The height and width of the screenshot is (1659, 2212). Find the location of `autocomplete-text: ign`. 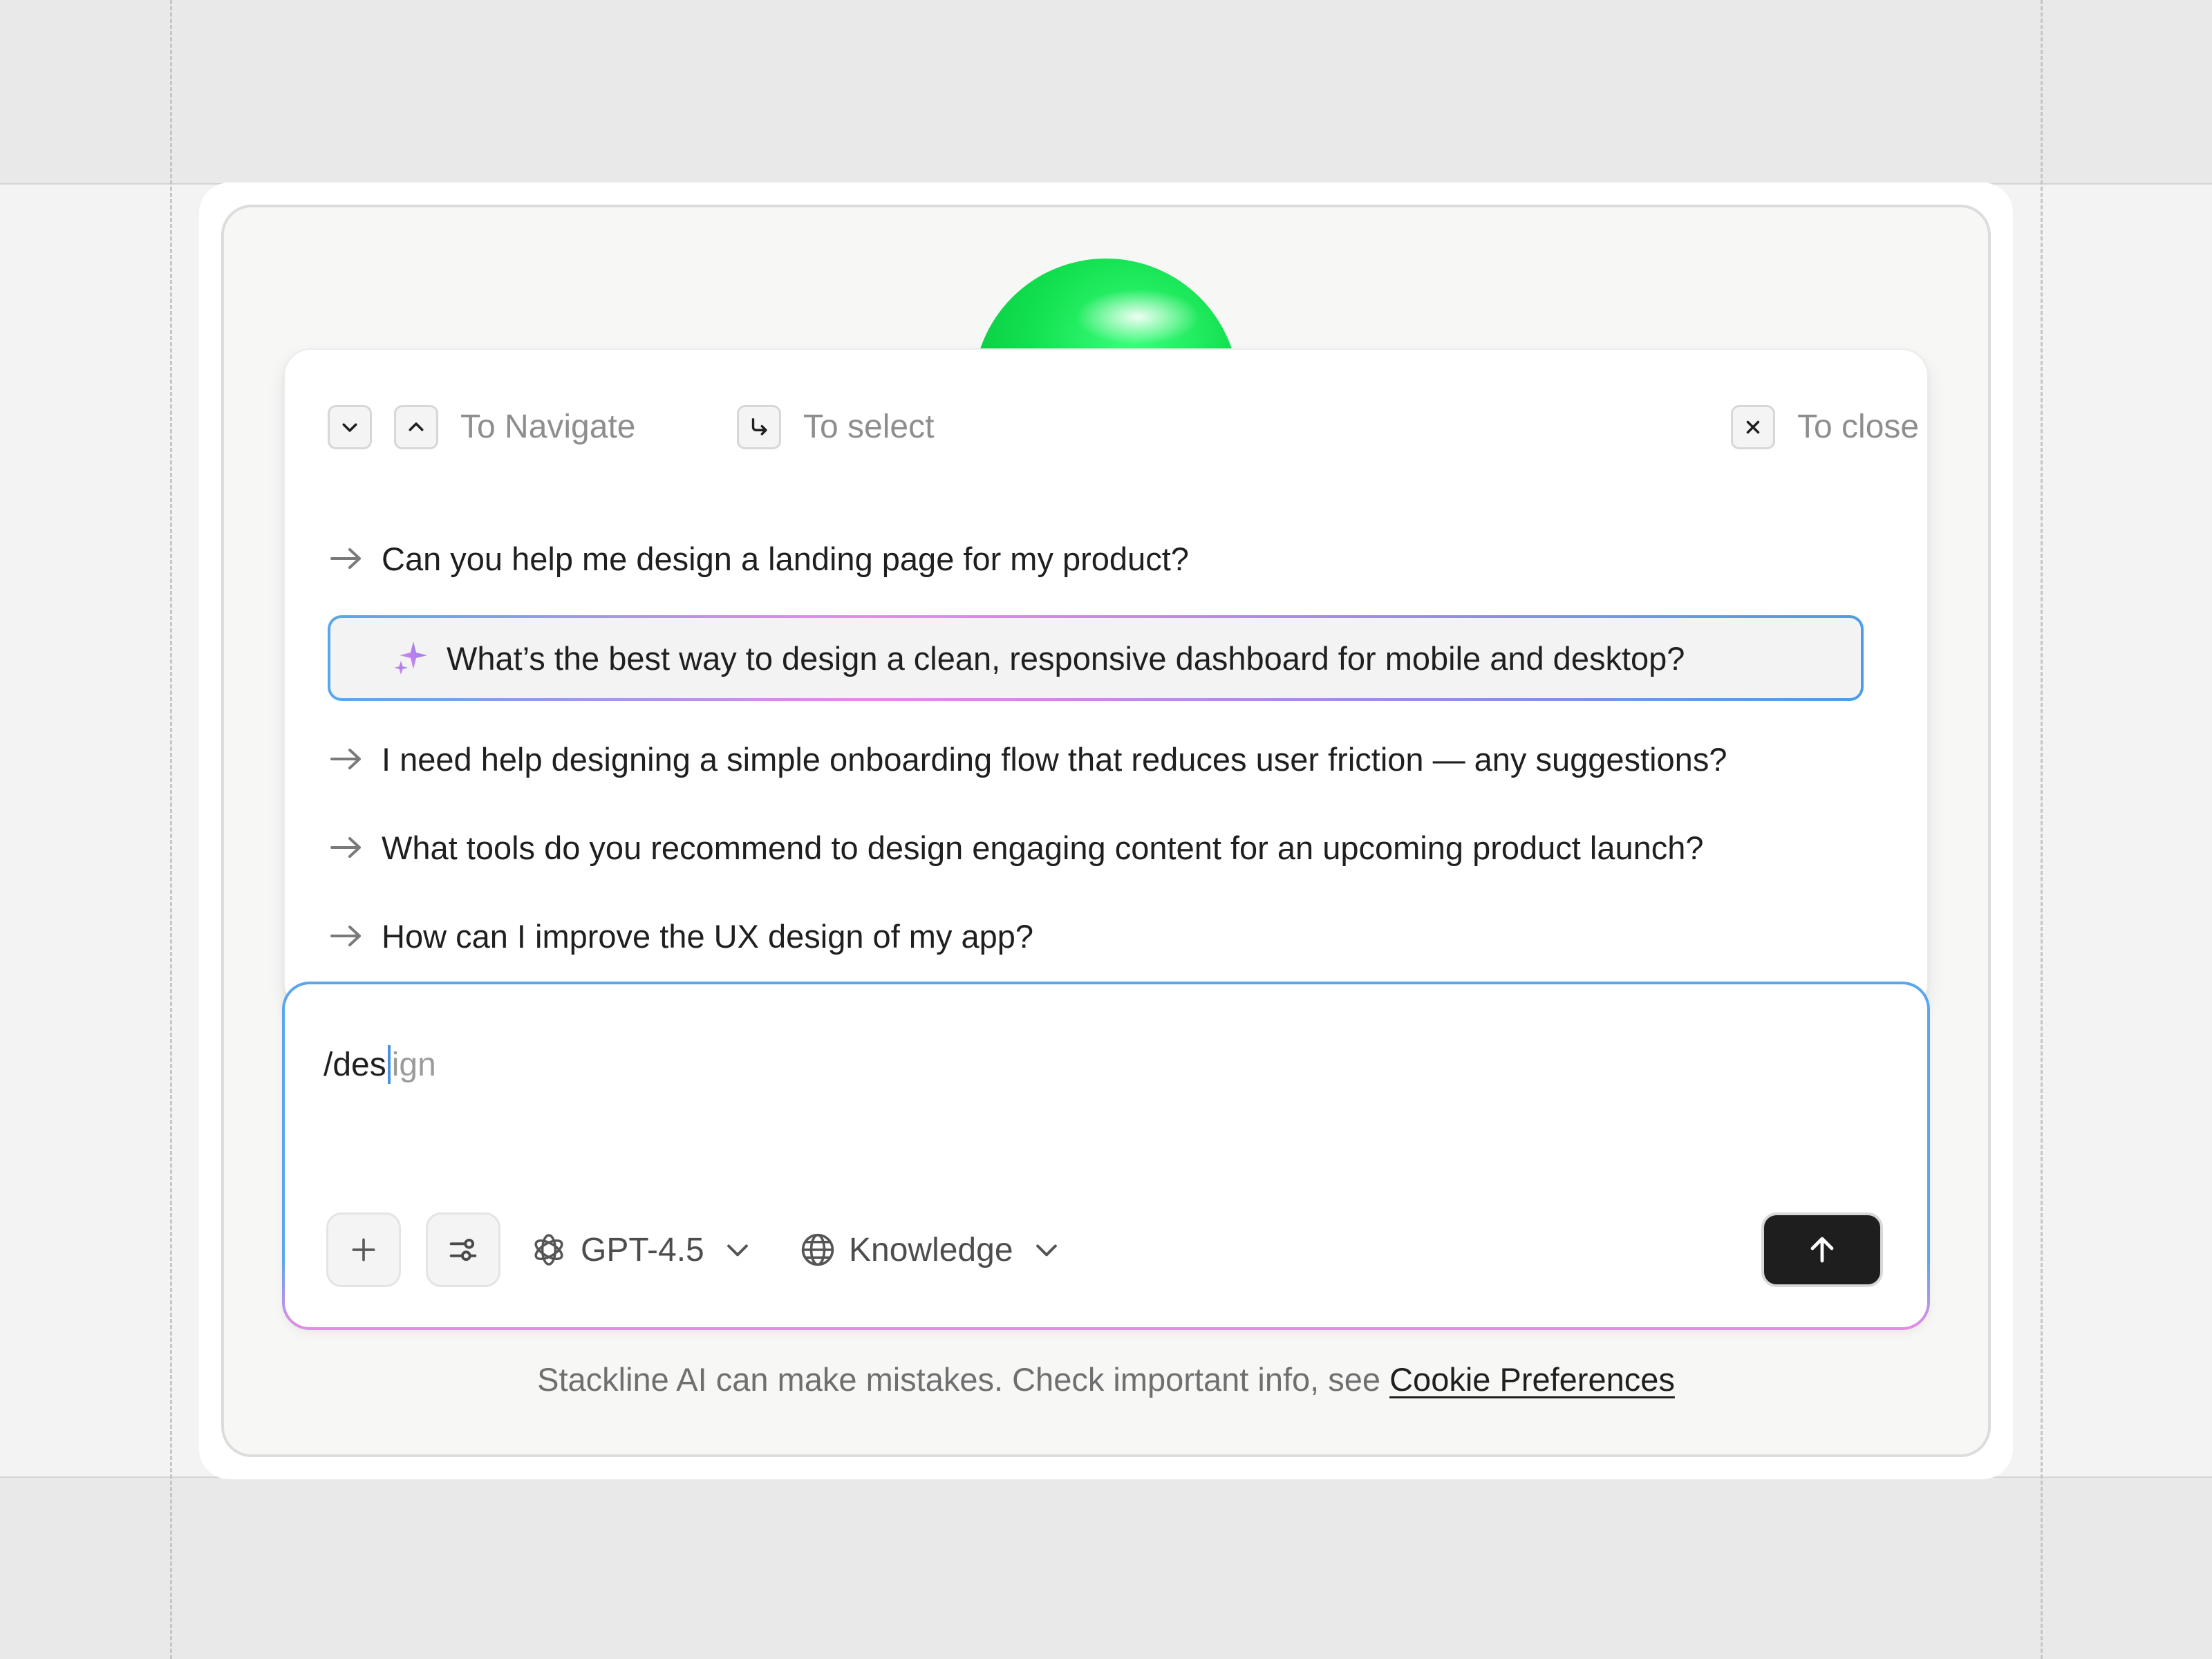

autocomplete-text: ign is located at coordinates (413, 1065).